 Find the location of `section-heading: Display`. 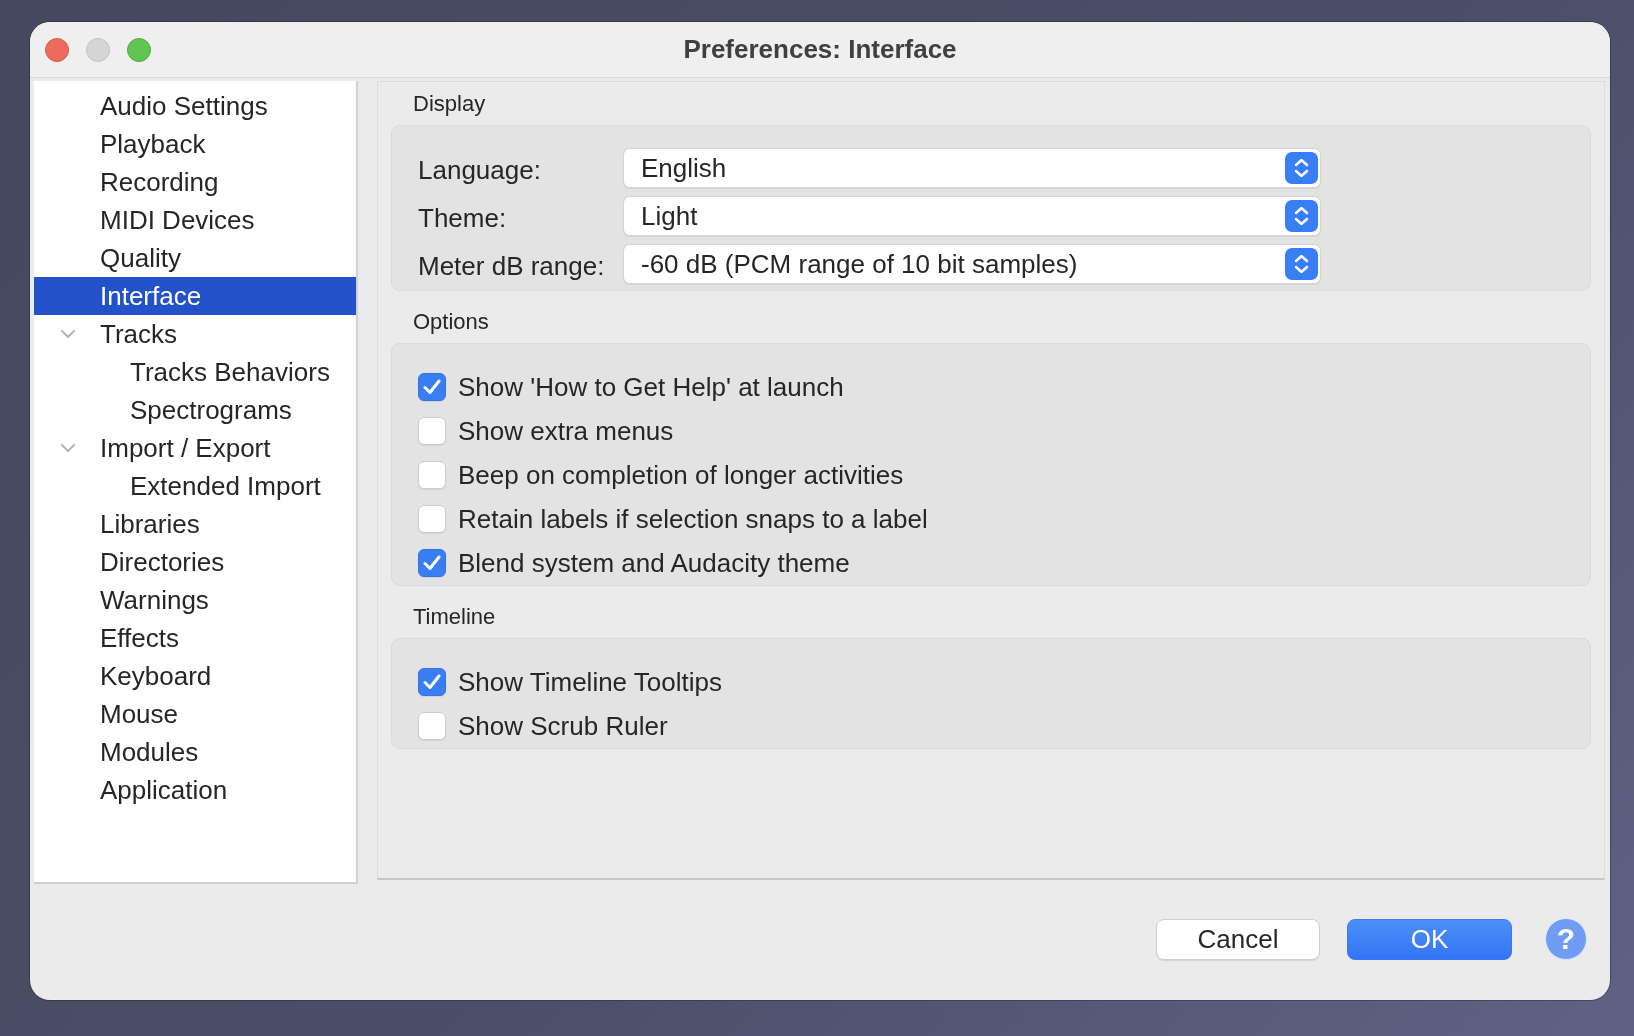

section-heading: Display is located at coordinates (449, 104).